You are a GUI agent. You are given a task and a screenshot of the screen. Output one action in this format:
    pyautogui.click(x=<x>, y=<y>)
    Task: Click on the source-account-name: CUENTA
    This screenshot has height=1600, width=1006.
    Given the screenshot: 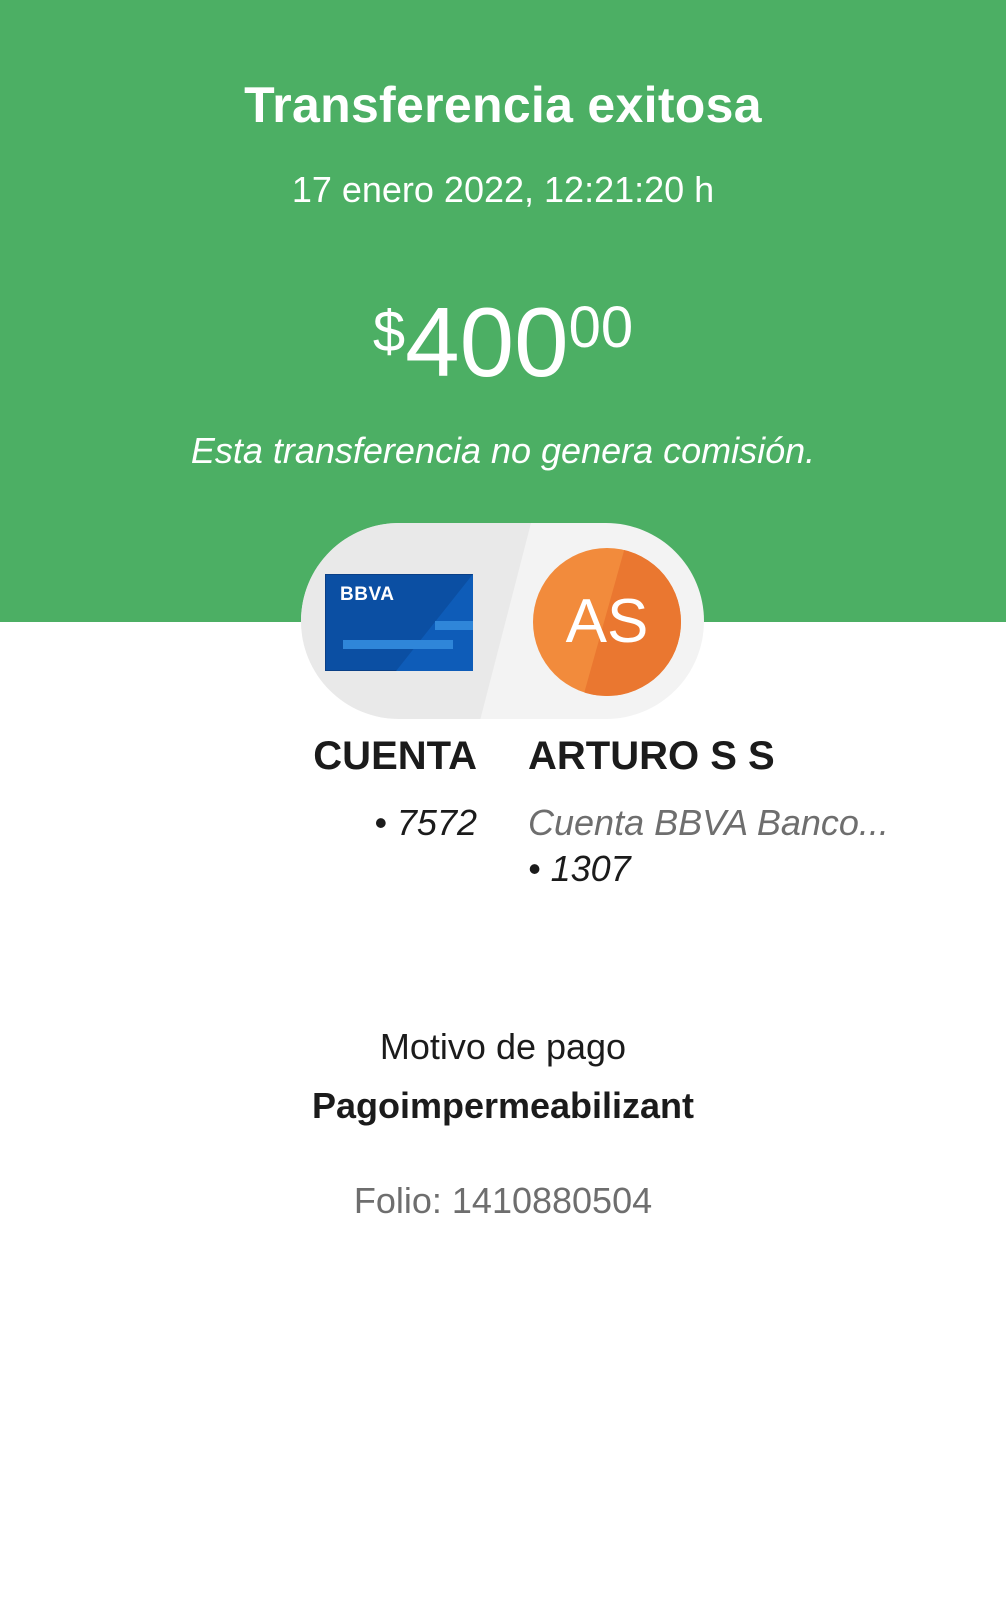 What is the action you would take?
    pyautogui.click(x=395, y=756)
    